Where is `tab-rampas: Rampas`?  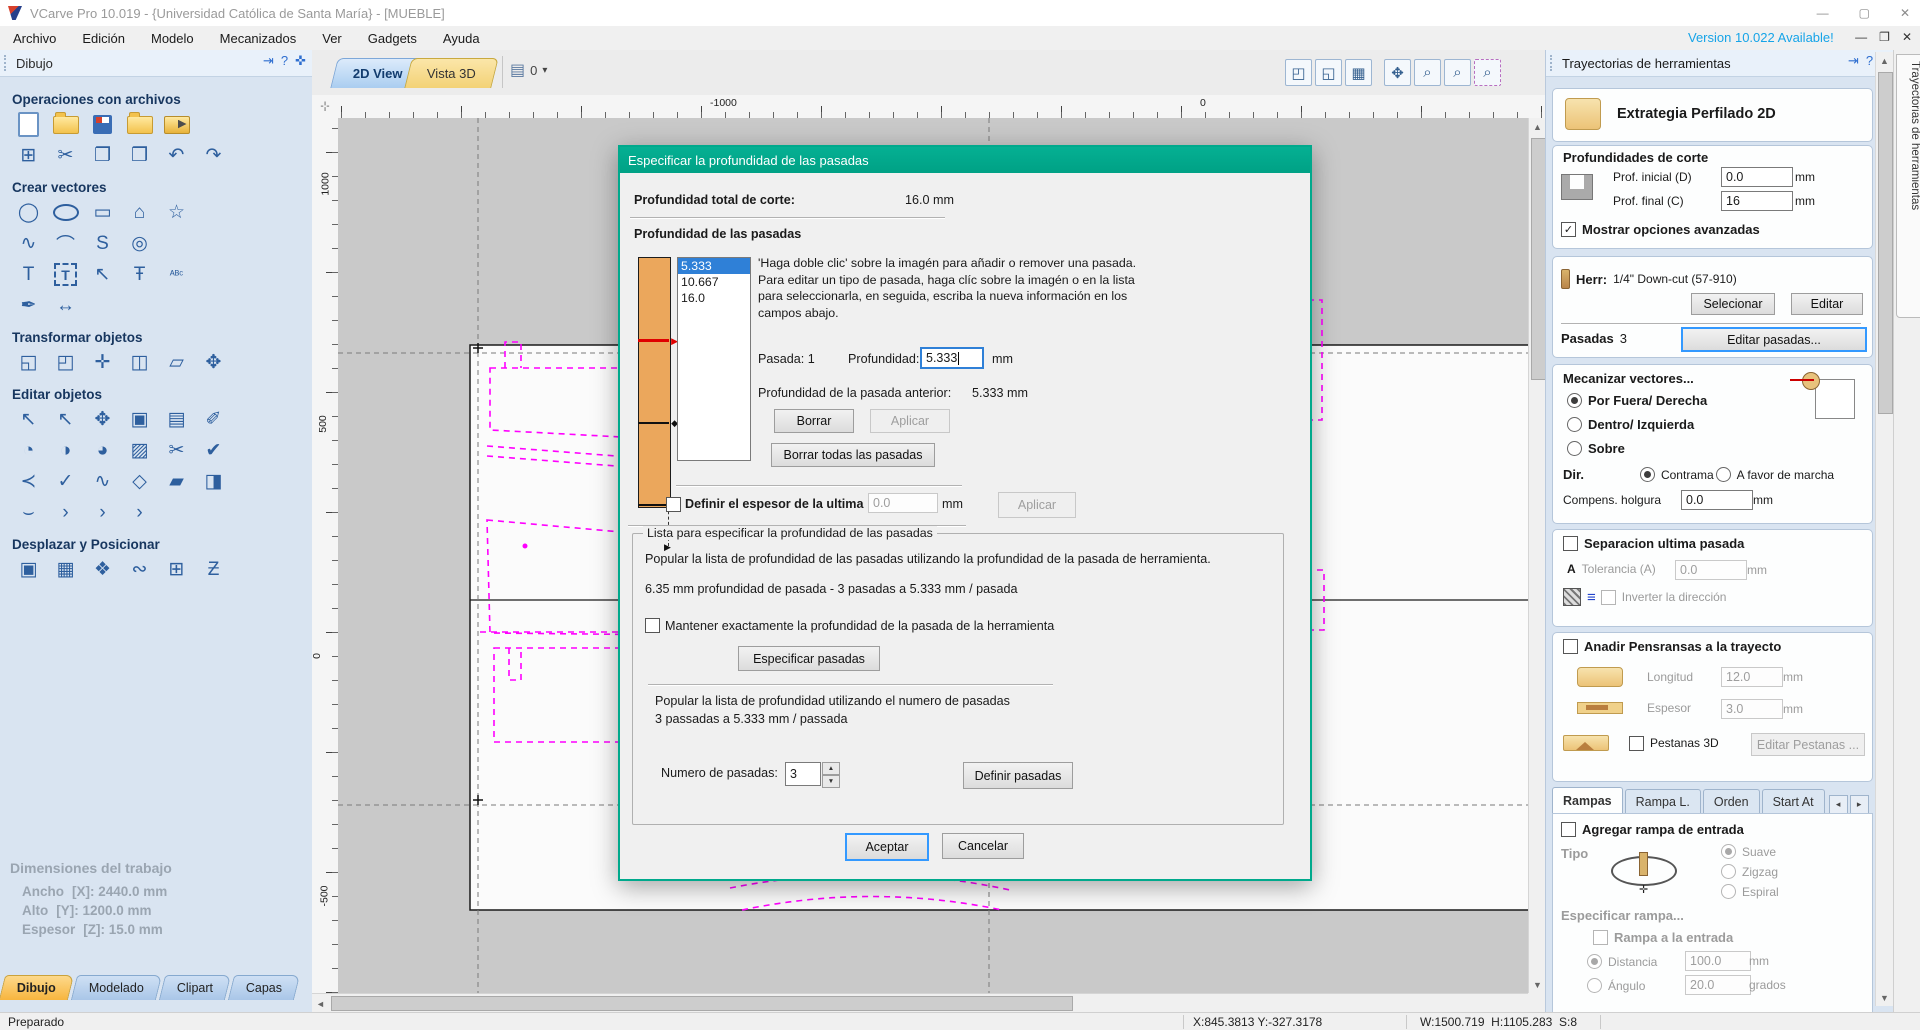 tab-rampas: Rampas is located at coordinates (1587, 800).